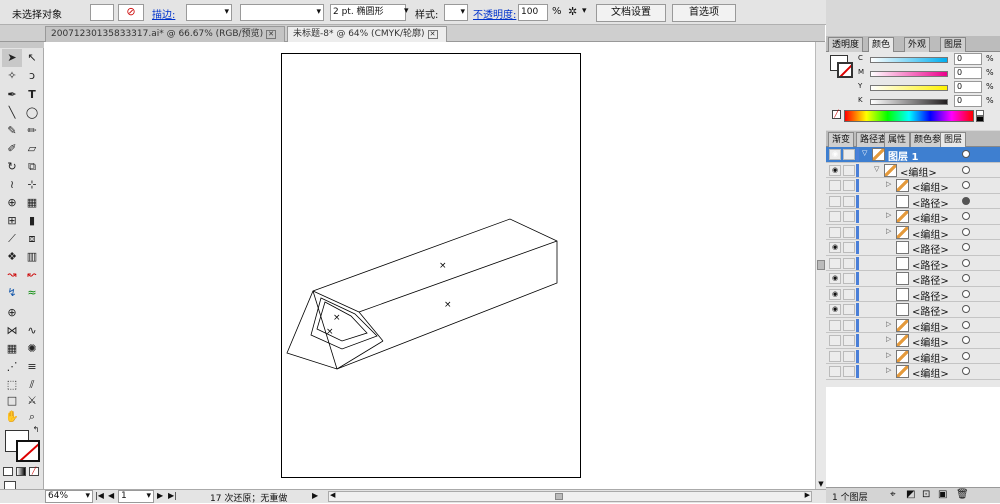  What do you see at coordinates (12, 331) in the screenshot?
I see `bow-shape-tool-icon: ⋈` at bounding box center [12, 331].